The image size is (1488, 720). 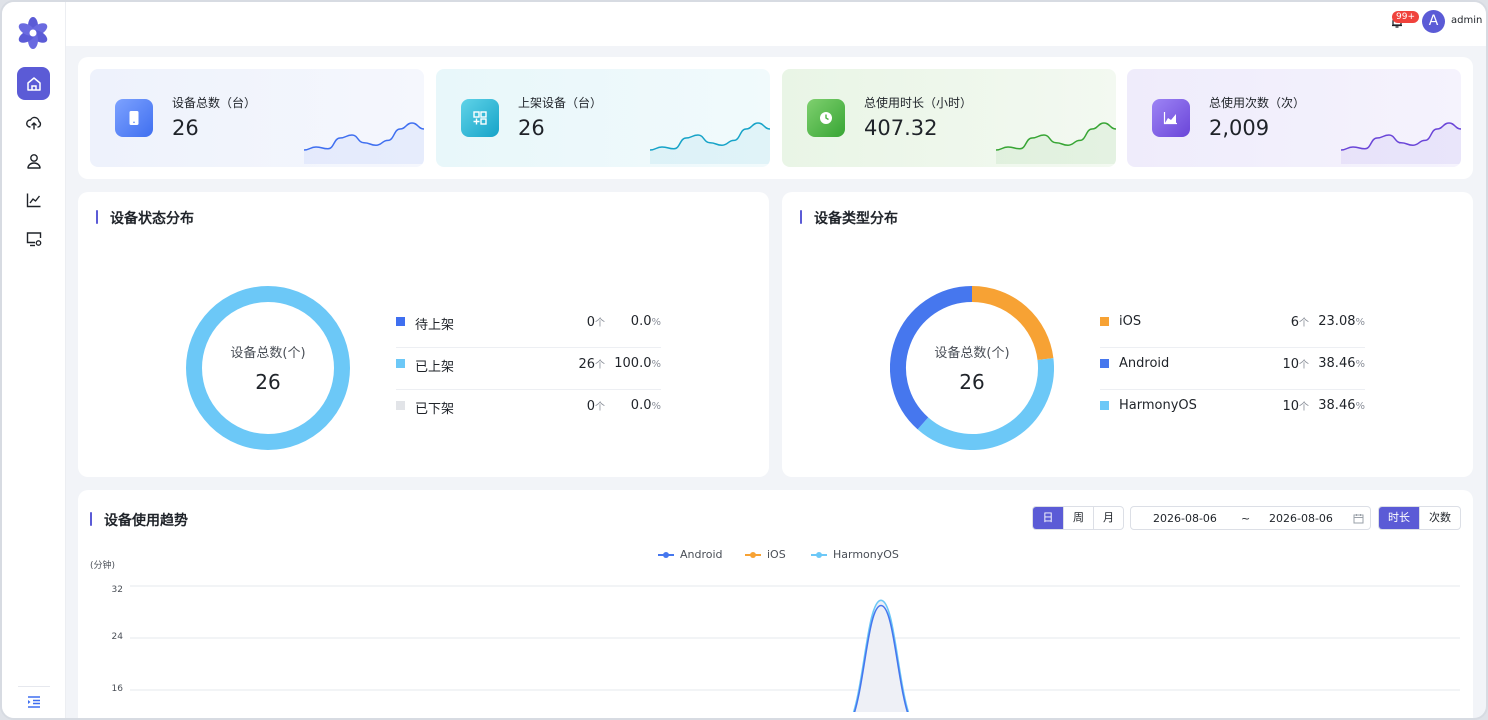 I want to click on legend-row: 已下架 0个 0.0%, so click(x=528, y=411).